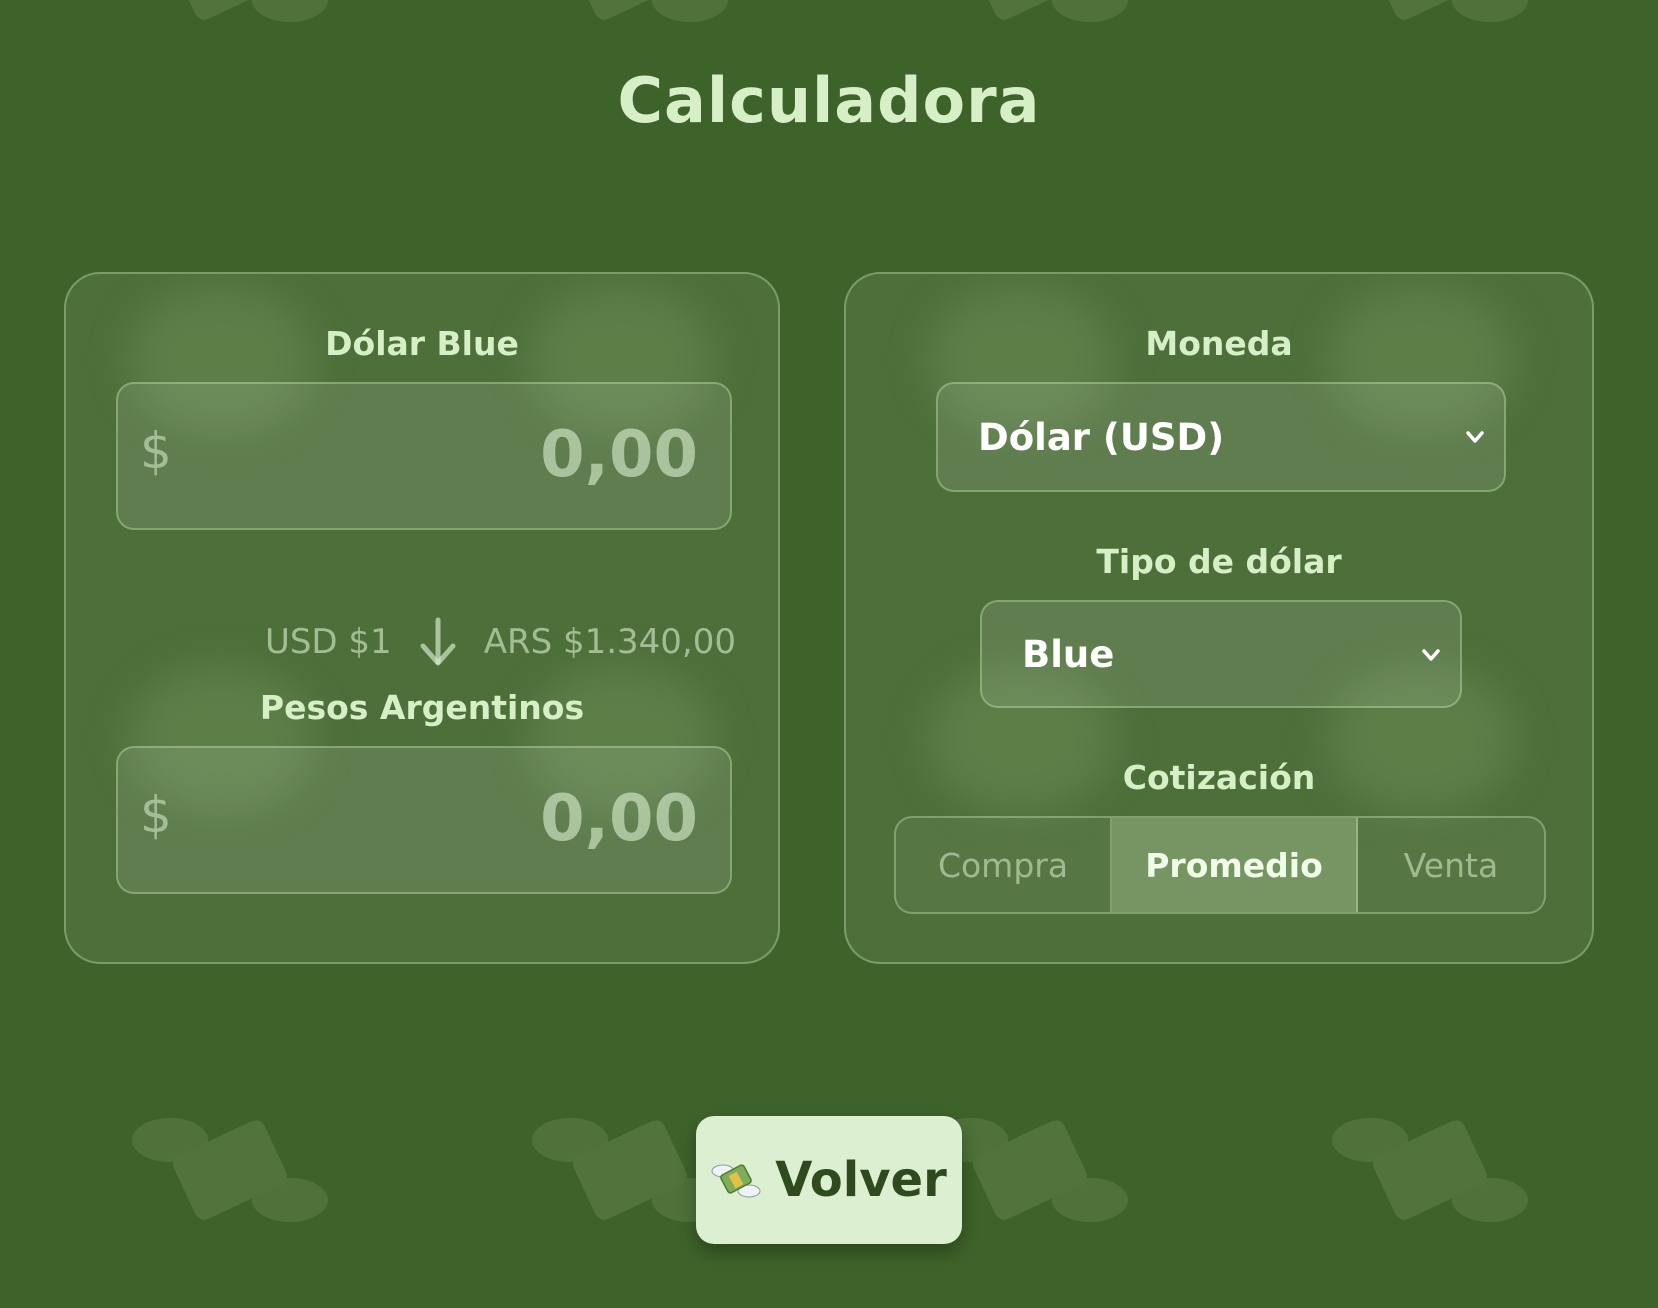 The image size is (1658, 1308). Describe the element at coordinates (1235, 865) in the screenshot. I see `quote-option-promedio: Promedio` at that location.